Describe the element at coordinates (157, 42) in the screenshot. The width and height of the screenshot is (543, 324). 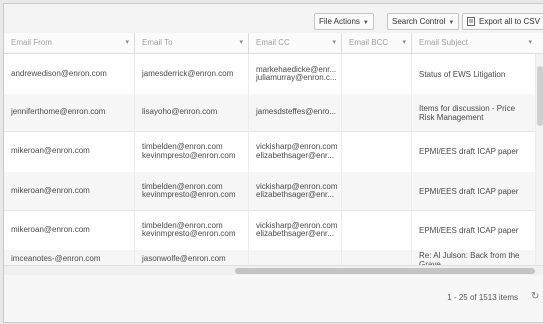
I see `column-label: Email To` at that location.